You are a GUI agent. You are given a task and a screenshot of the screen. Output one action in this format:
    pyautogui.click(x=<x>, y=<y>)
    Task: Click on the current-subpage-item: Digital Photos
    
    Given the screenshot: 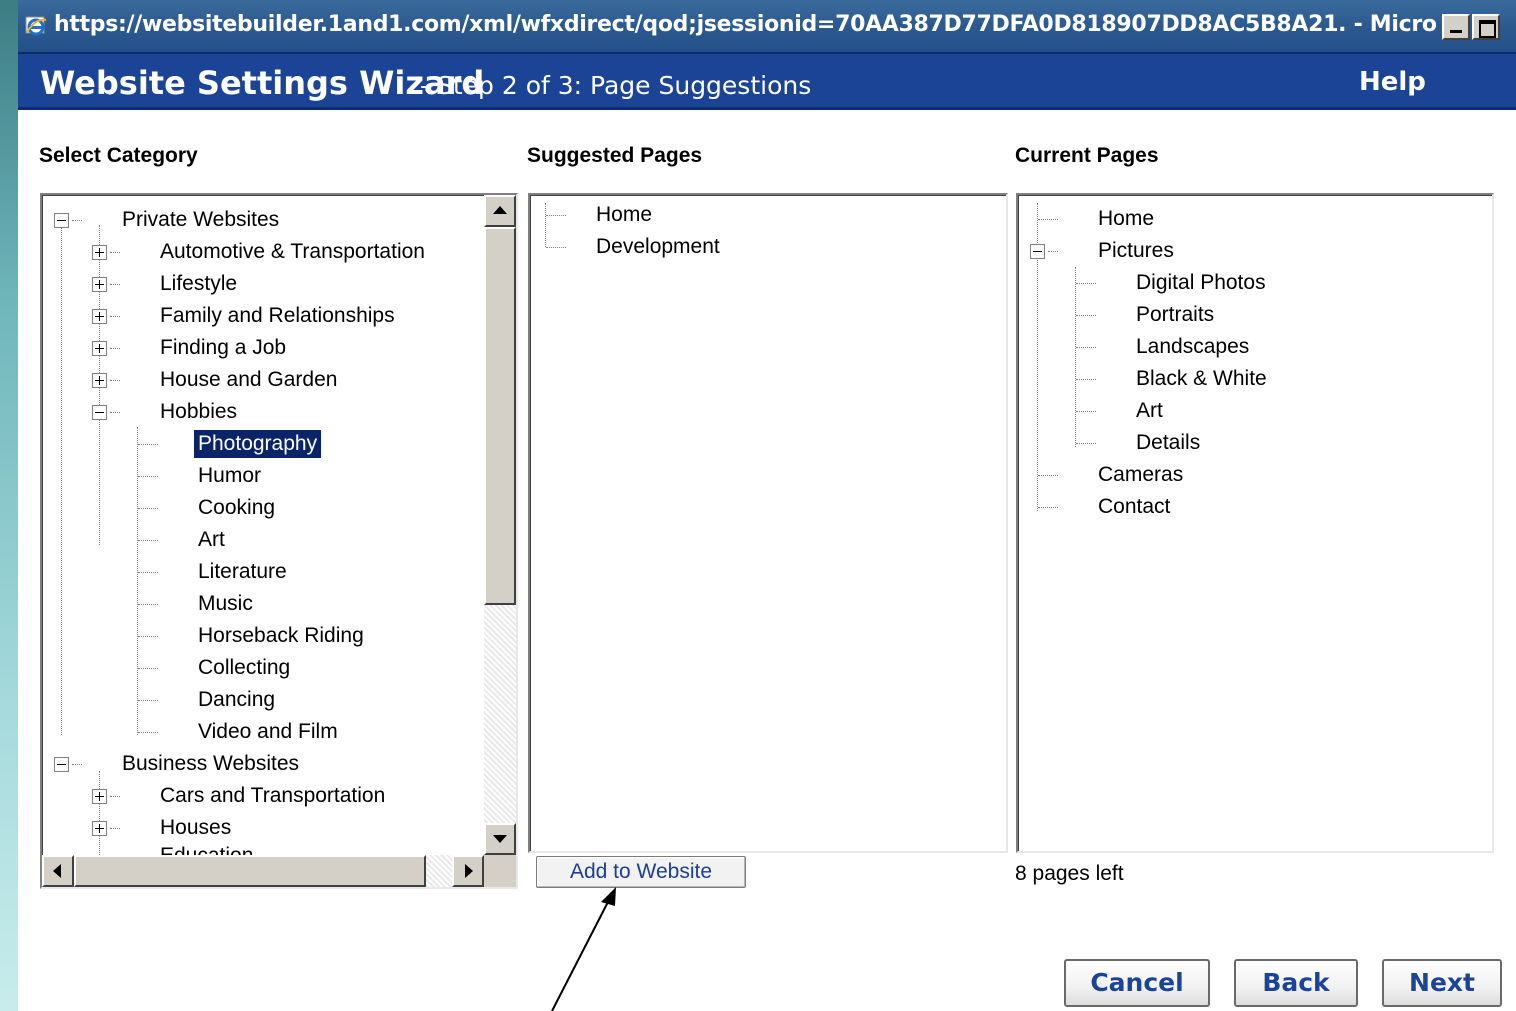 What is the action you would take?
    pyautogui.click(x=1201, y=283)
    